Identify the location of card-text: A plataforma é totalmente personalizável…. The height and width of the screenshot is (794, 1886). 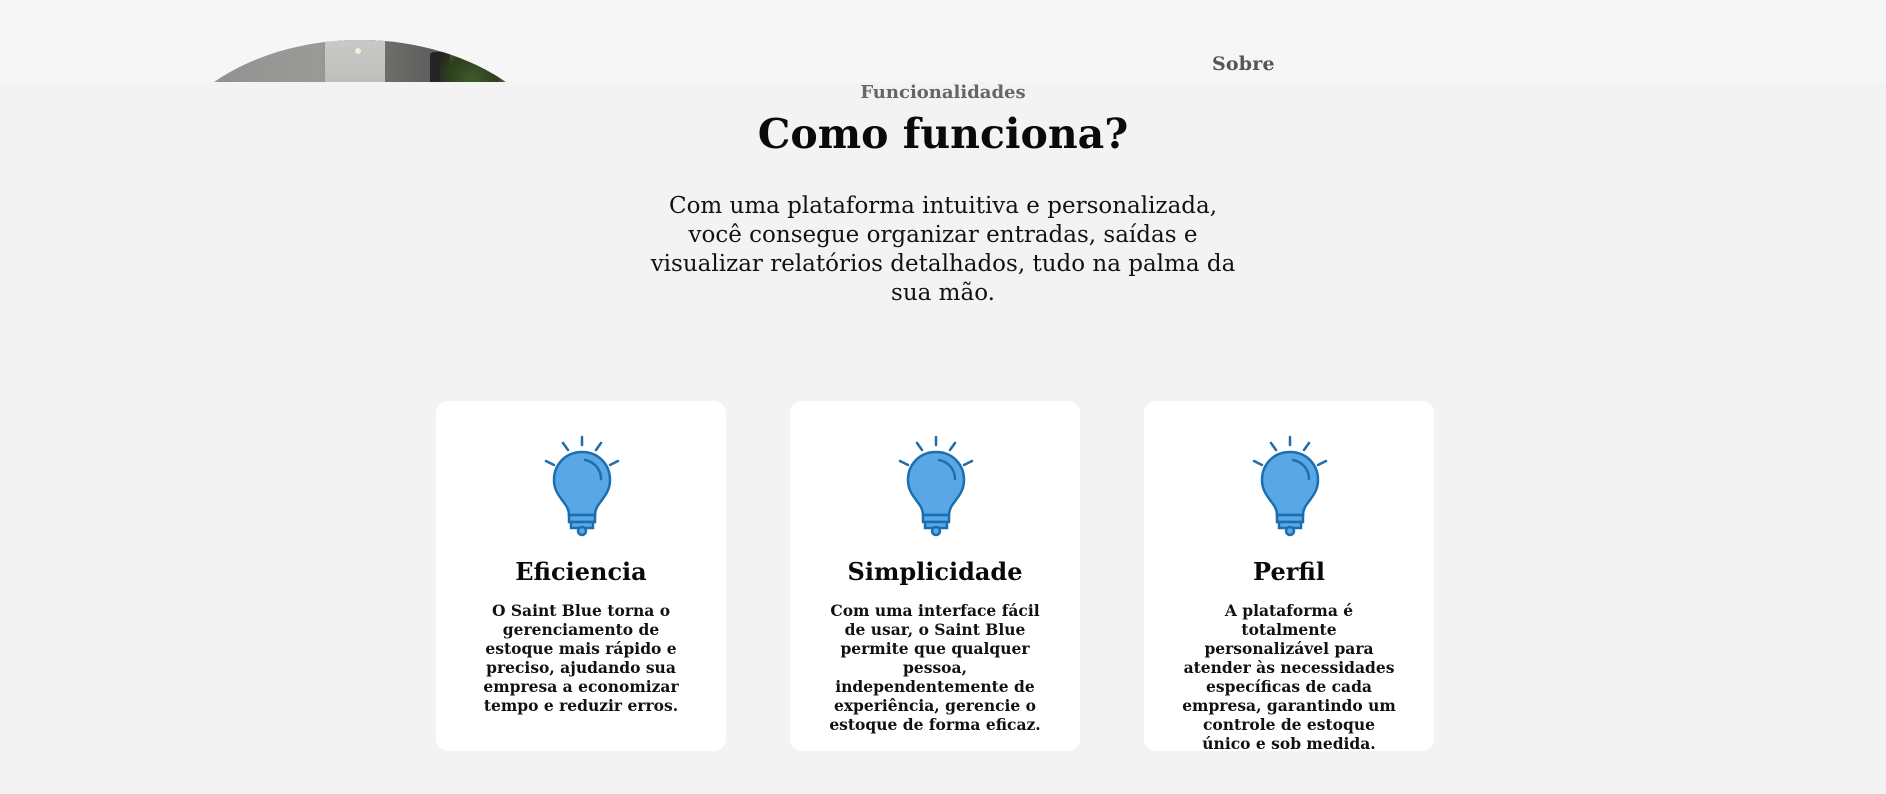
(1289, 677).